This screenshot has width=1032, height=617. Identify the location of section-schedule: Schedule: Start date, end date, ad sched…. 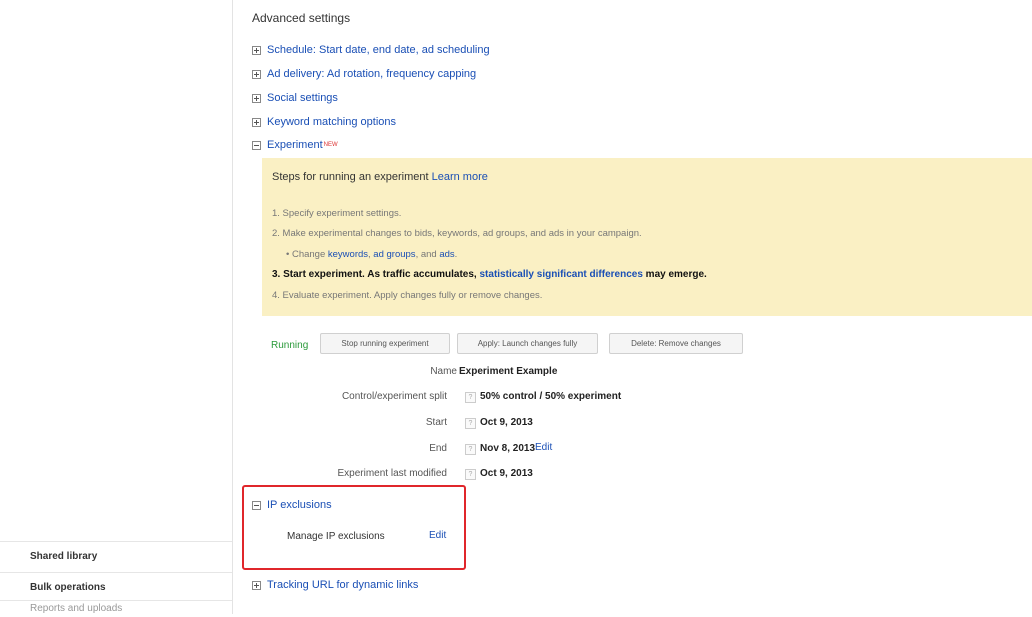
(371, 50).